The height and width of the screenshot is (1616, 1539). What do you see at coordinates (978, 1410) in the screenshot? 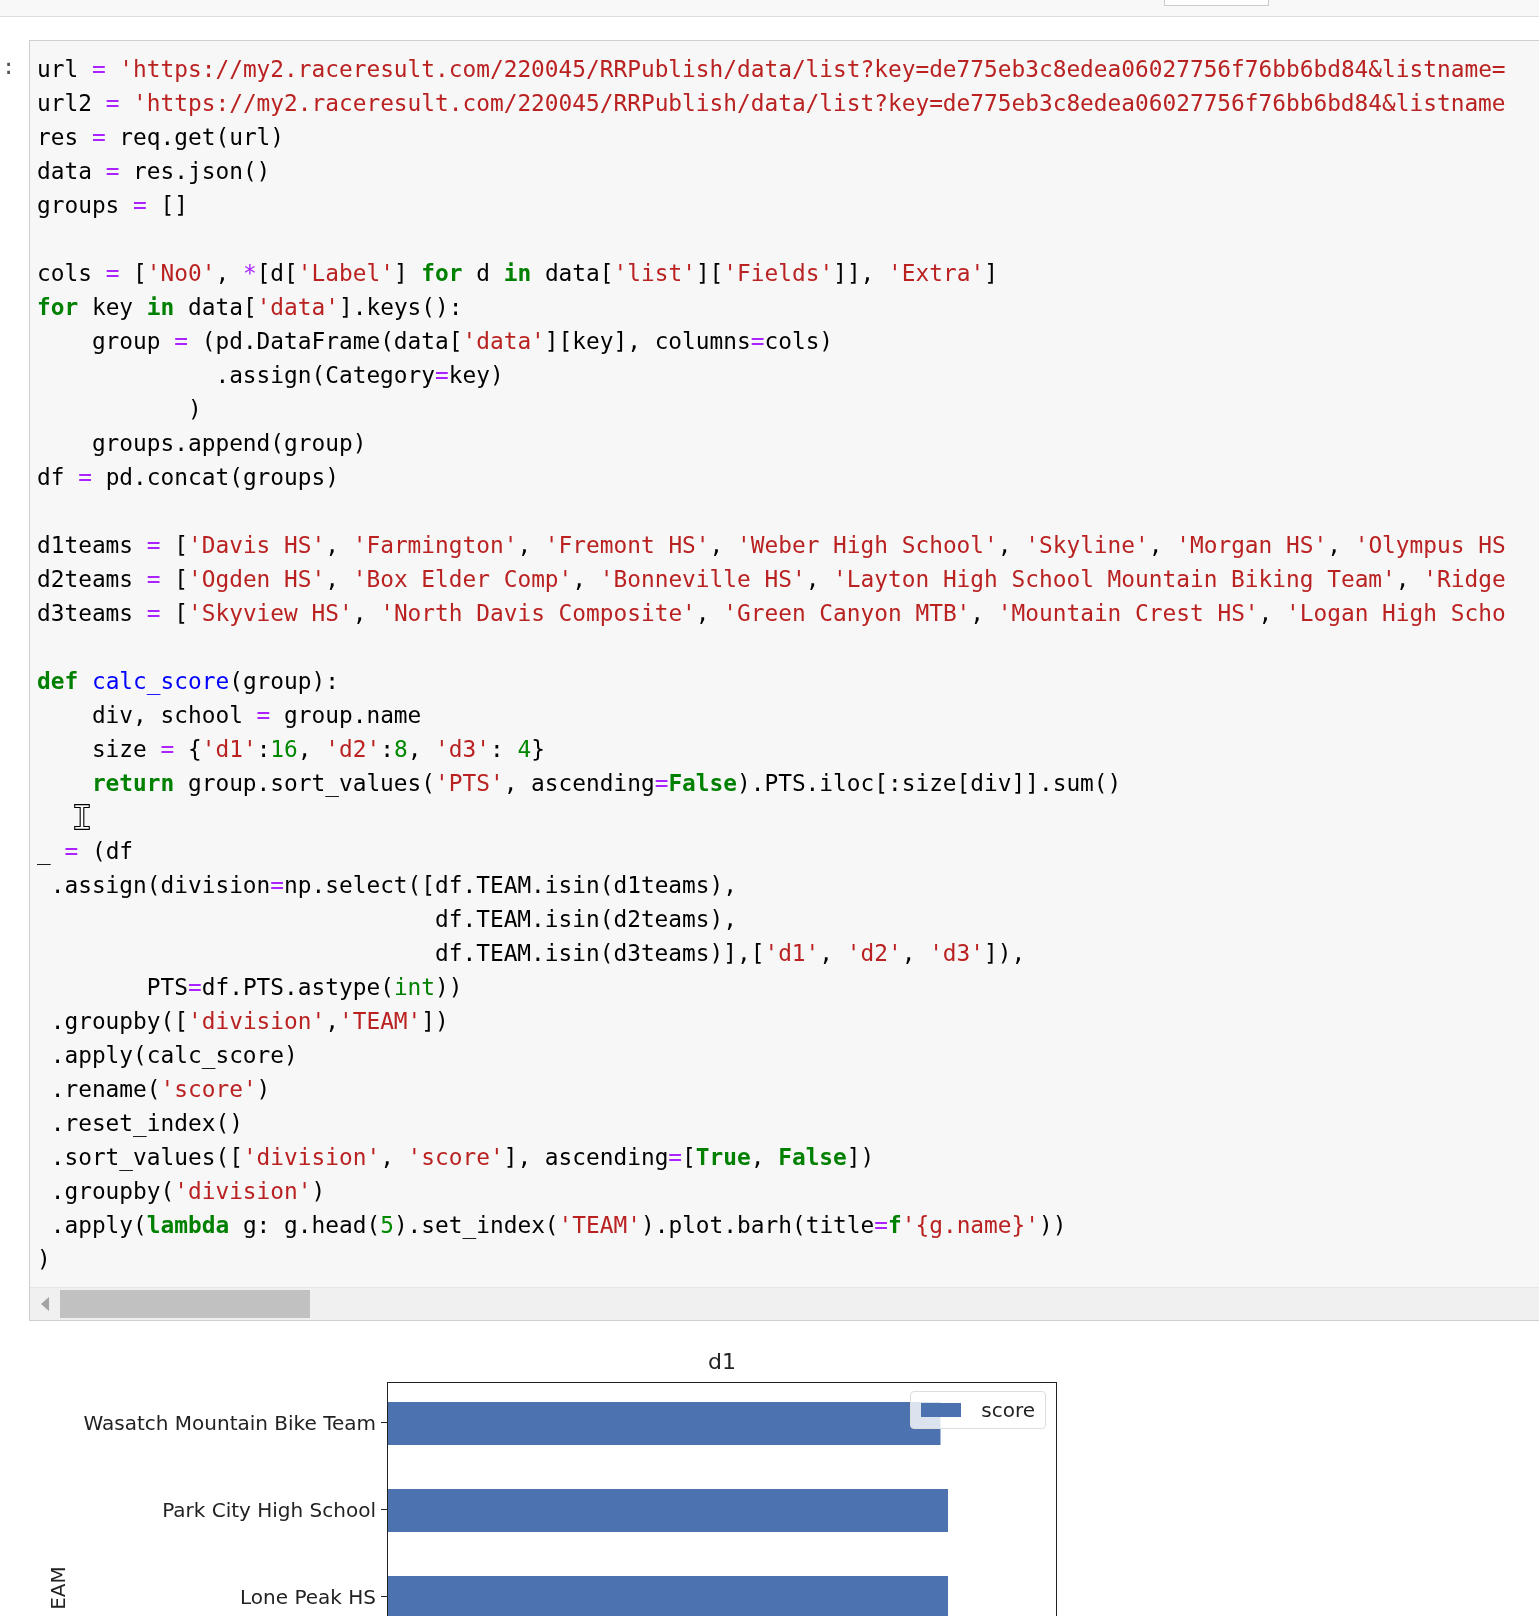
I see `chart-legend: score` at bounding box center [978, 1410].